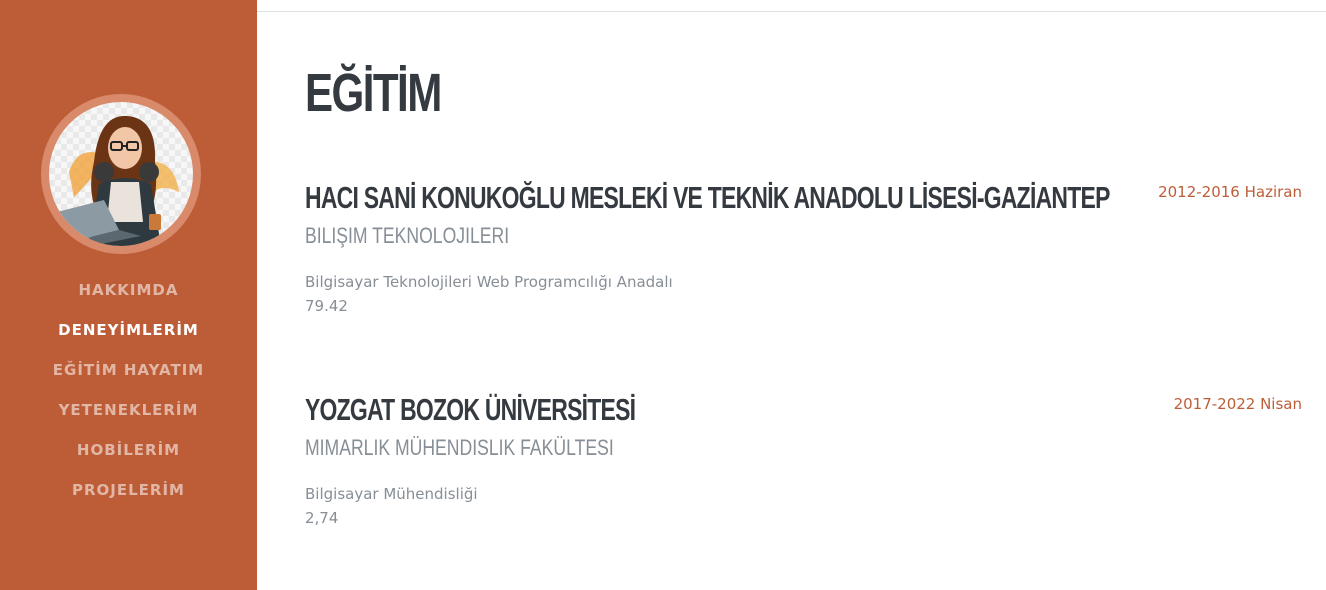 This screenshot has height=590, width=1326. I want to click on profile-avatar, so click(121, 174).